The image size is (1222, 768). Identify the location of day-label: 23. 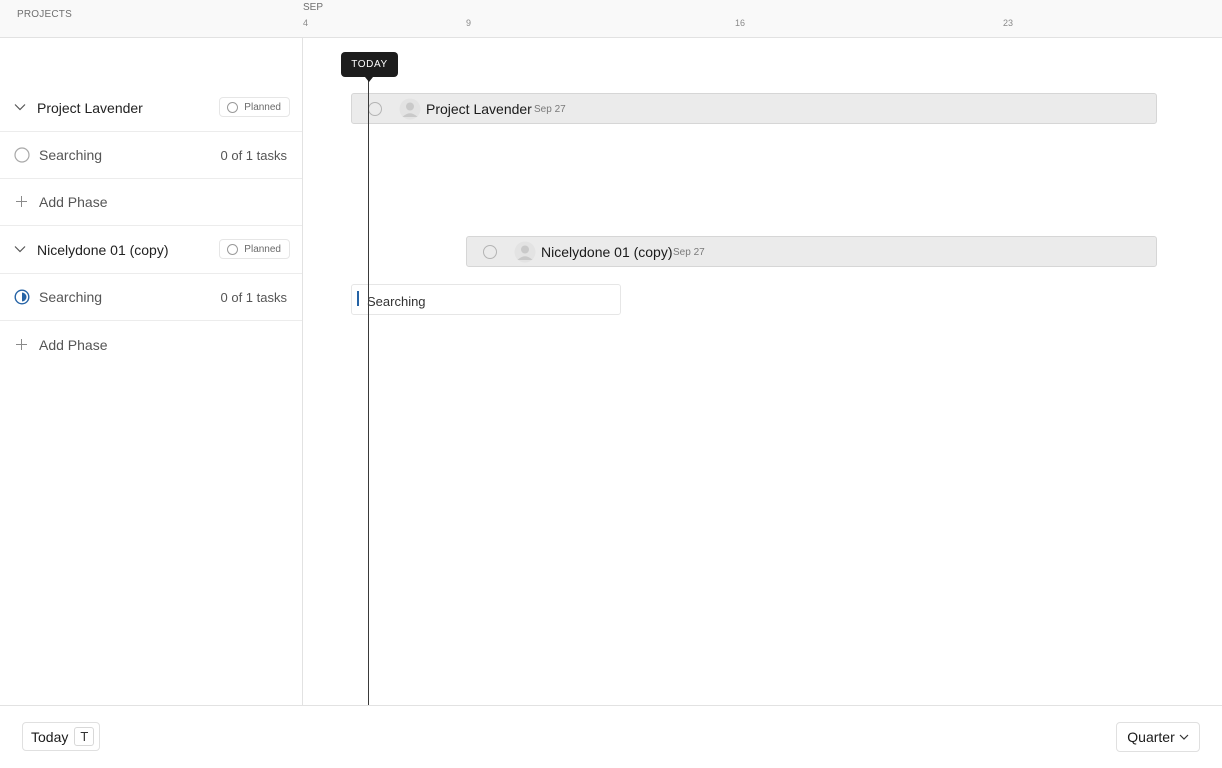
(1008, 23).